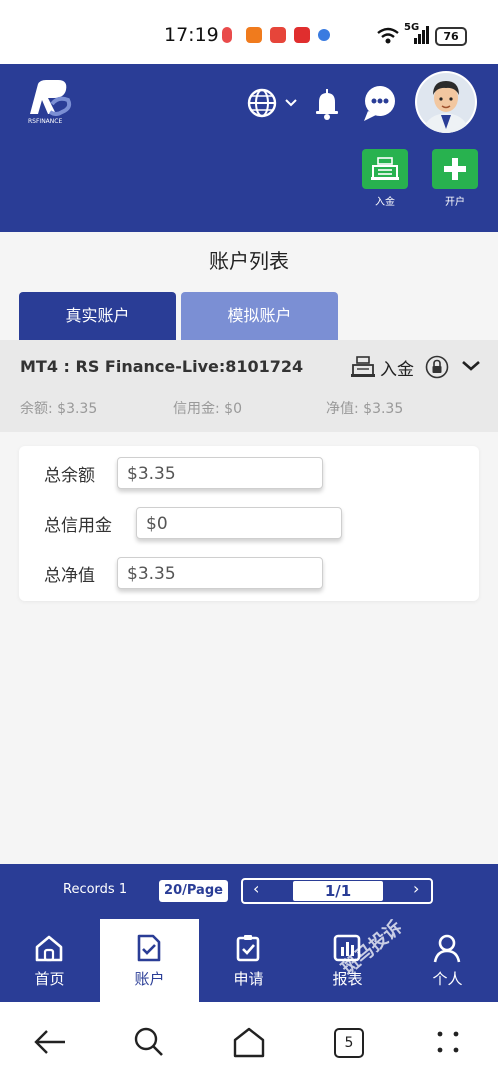 This screenshot has height=1080, width=498. I want to click on account-name: MT4 : RS Finance-Live:8101724, so click(162, 366).